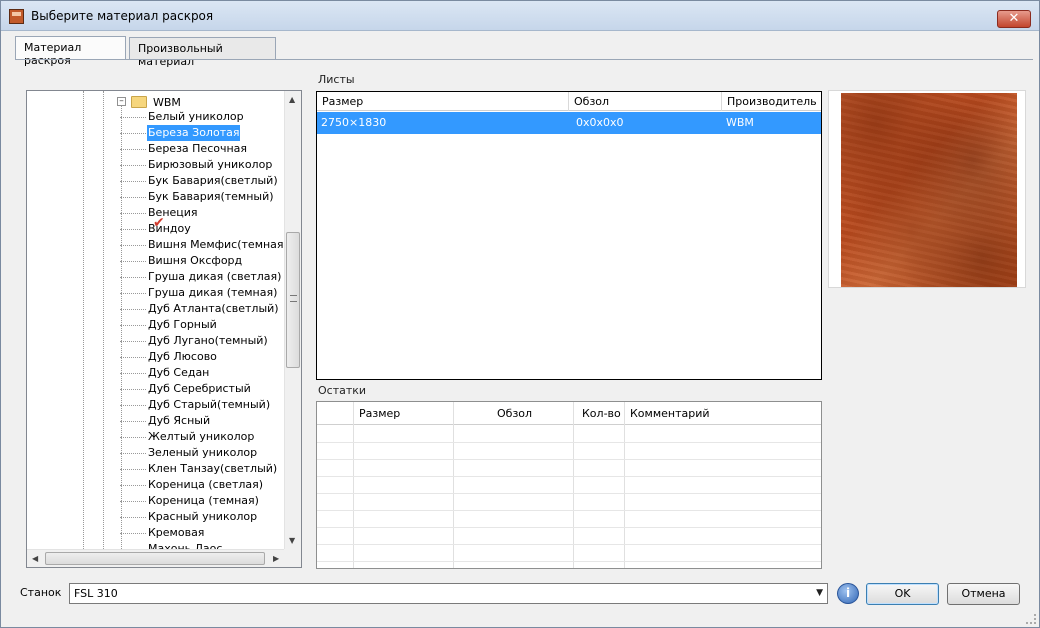  I want to click on scroll-corner, so click(292, 558).